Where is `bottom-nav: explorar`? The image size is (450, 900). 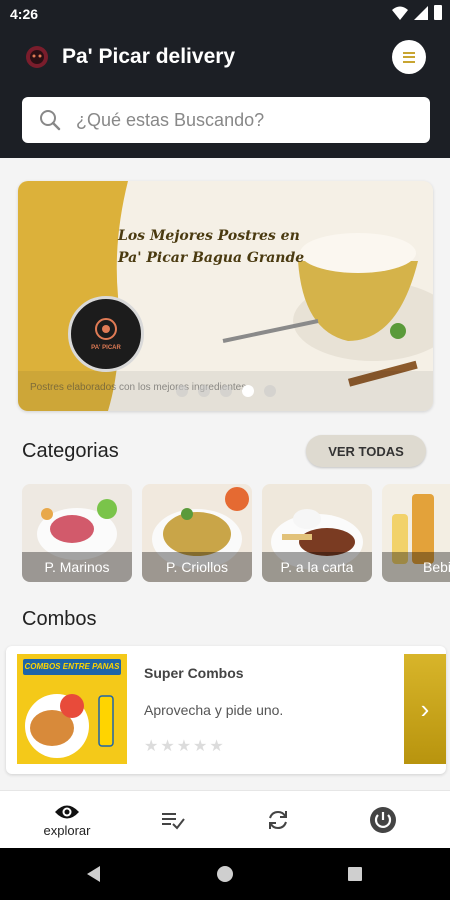 bottom-nav: explorar is located at coordinates (225, 819).